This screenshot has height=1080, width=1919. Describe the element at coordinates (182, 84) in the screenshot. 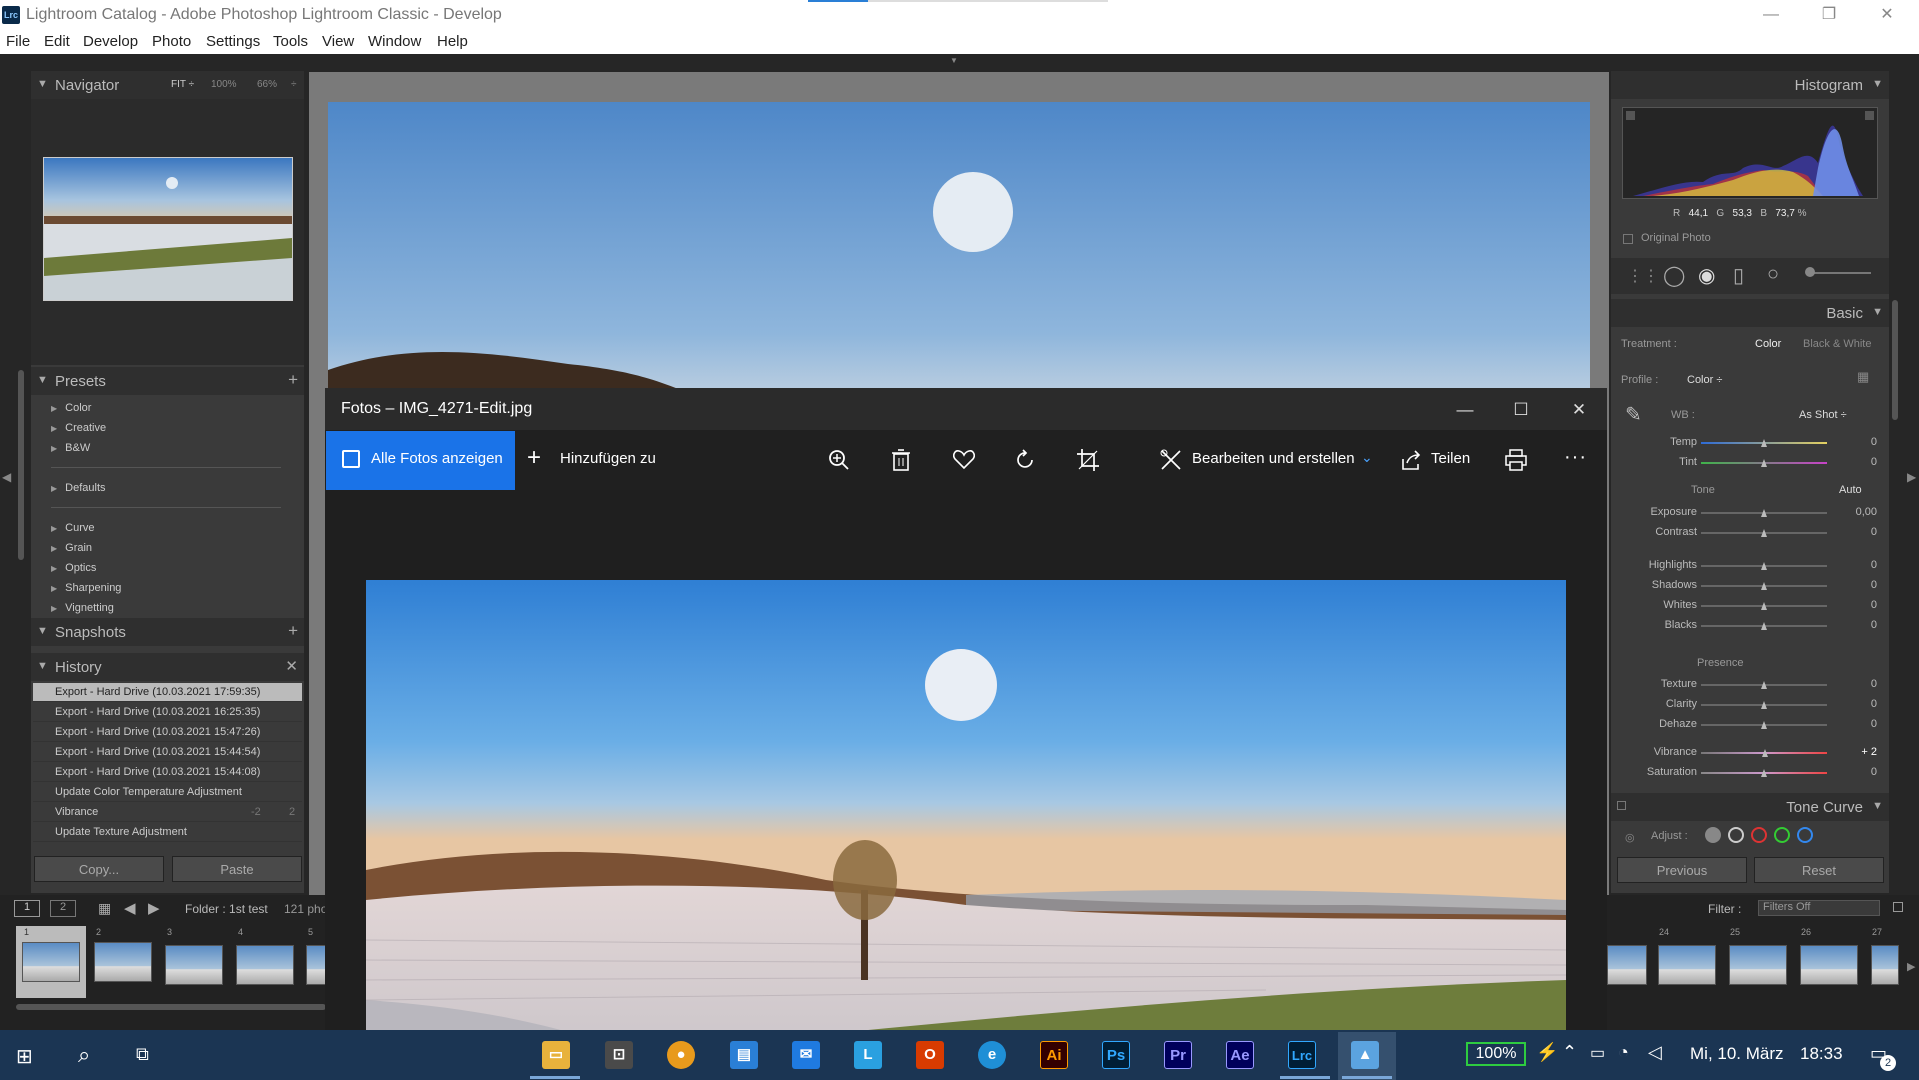

I see `zoom-fit: FIT ÷` at that location.